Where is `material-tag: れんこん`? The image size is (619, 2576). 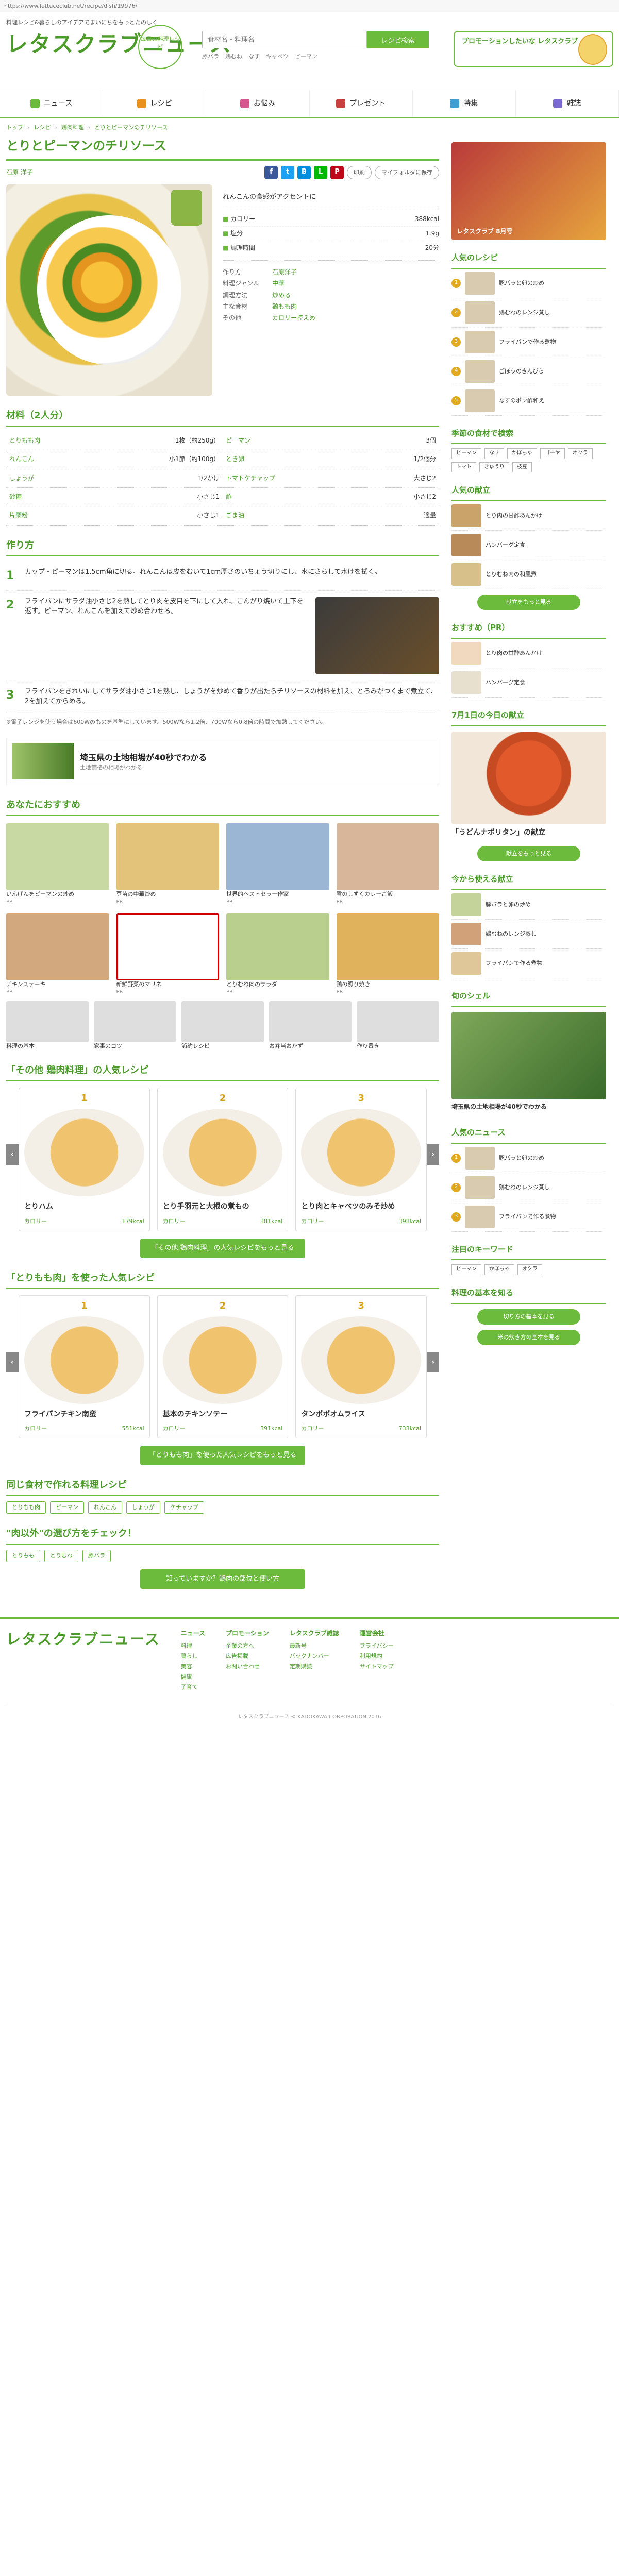
material-tag: れんこん is located at coordinates (105, 1508).